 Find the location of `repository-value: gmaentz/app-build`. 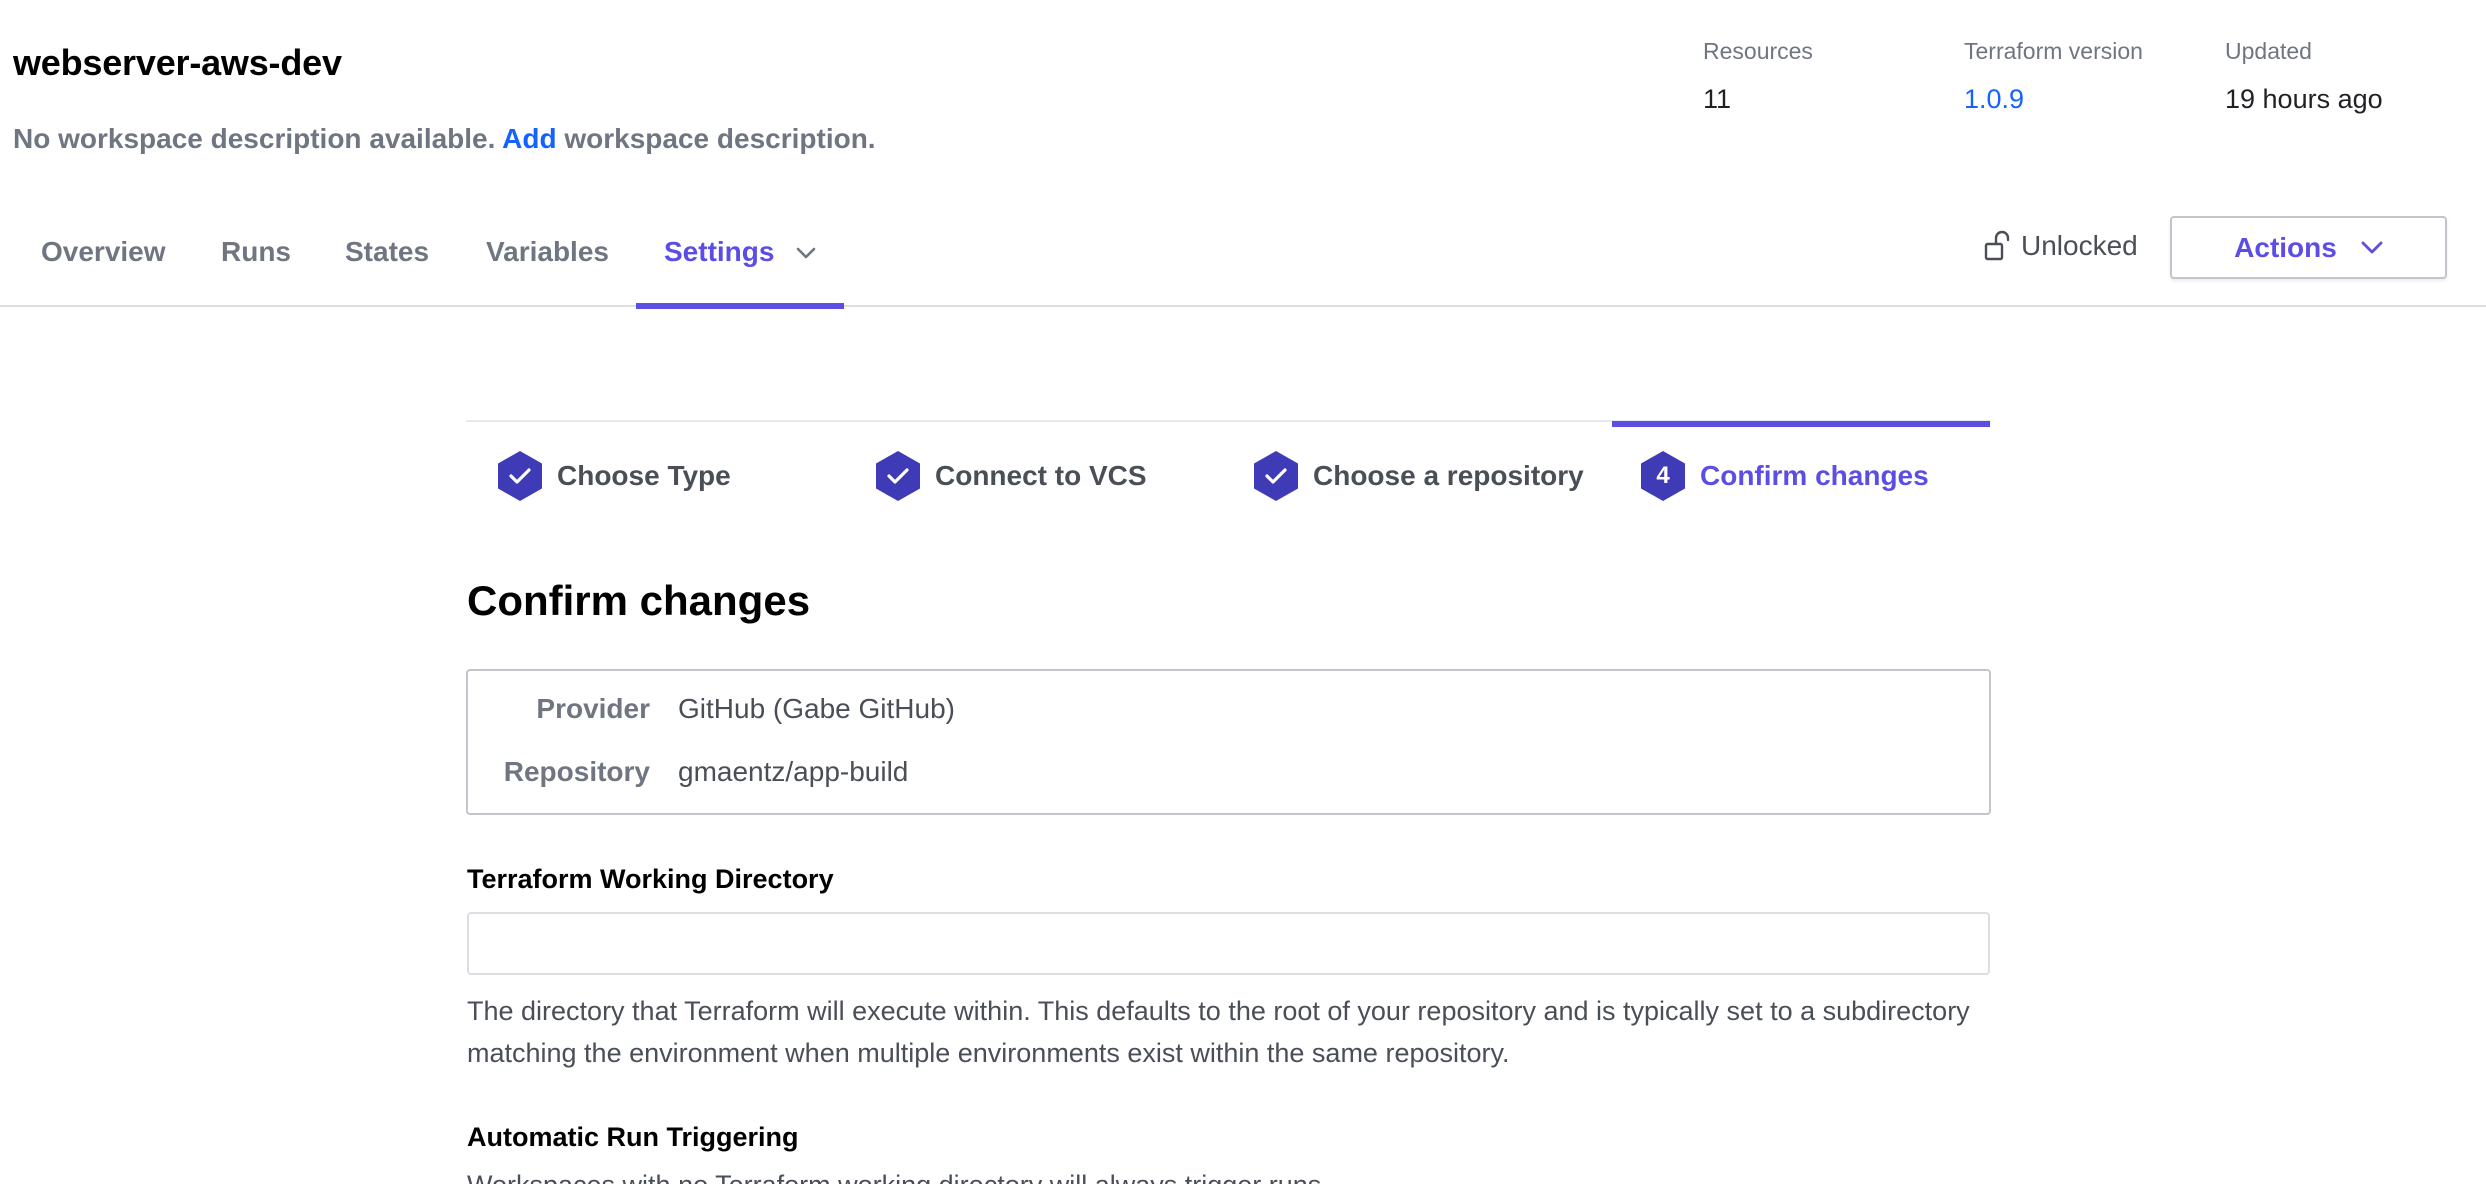

repository-value: gmaentz/app-build is located at coordinates (793, 771).